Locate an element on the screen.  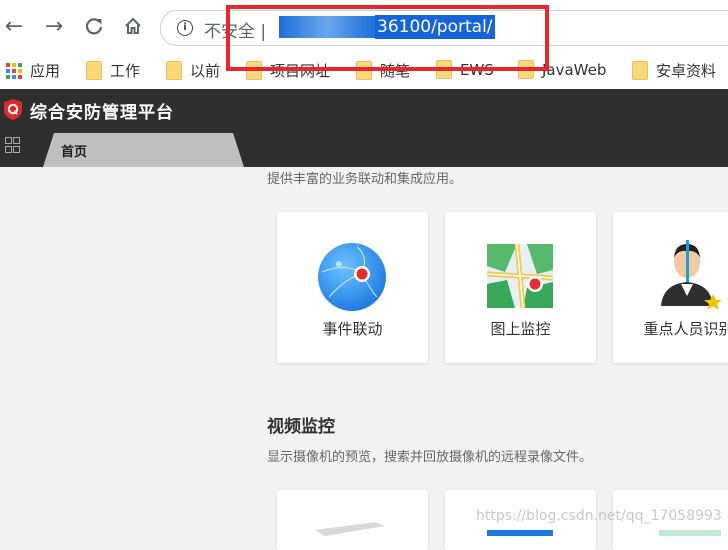
map-monitor-icon is located at coordinates (520, 276).